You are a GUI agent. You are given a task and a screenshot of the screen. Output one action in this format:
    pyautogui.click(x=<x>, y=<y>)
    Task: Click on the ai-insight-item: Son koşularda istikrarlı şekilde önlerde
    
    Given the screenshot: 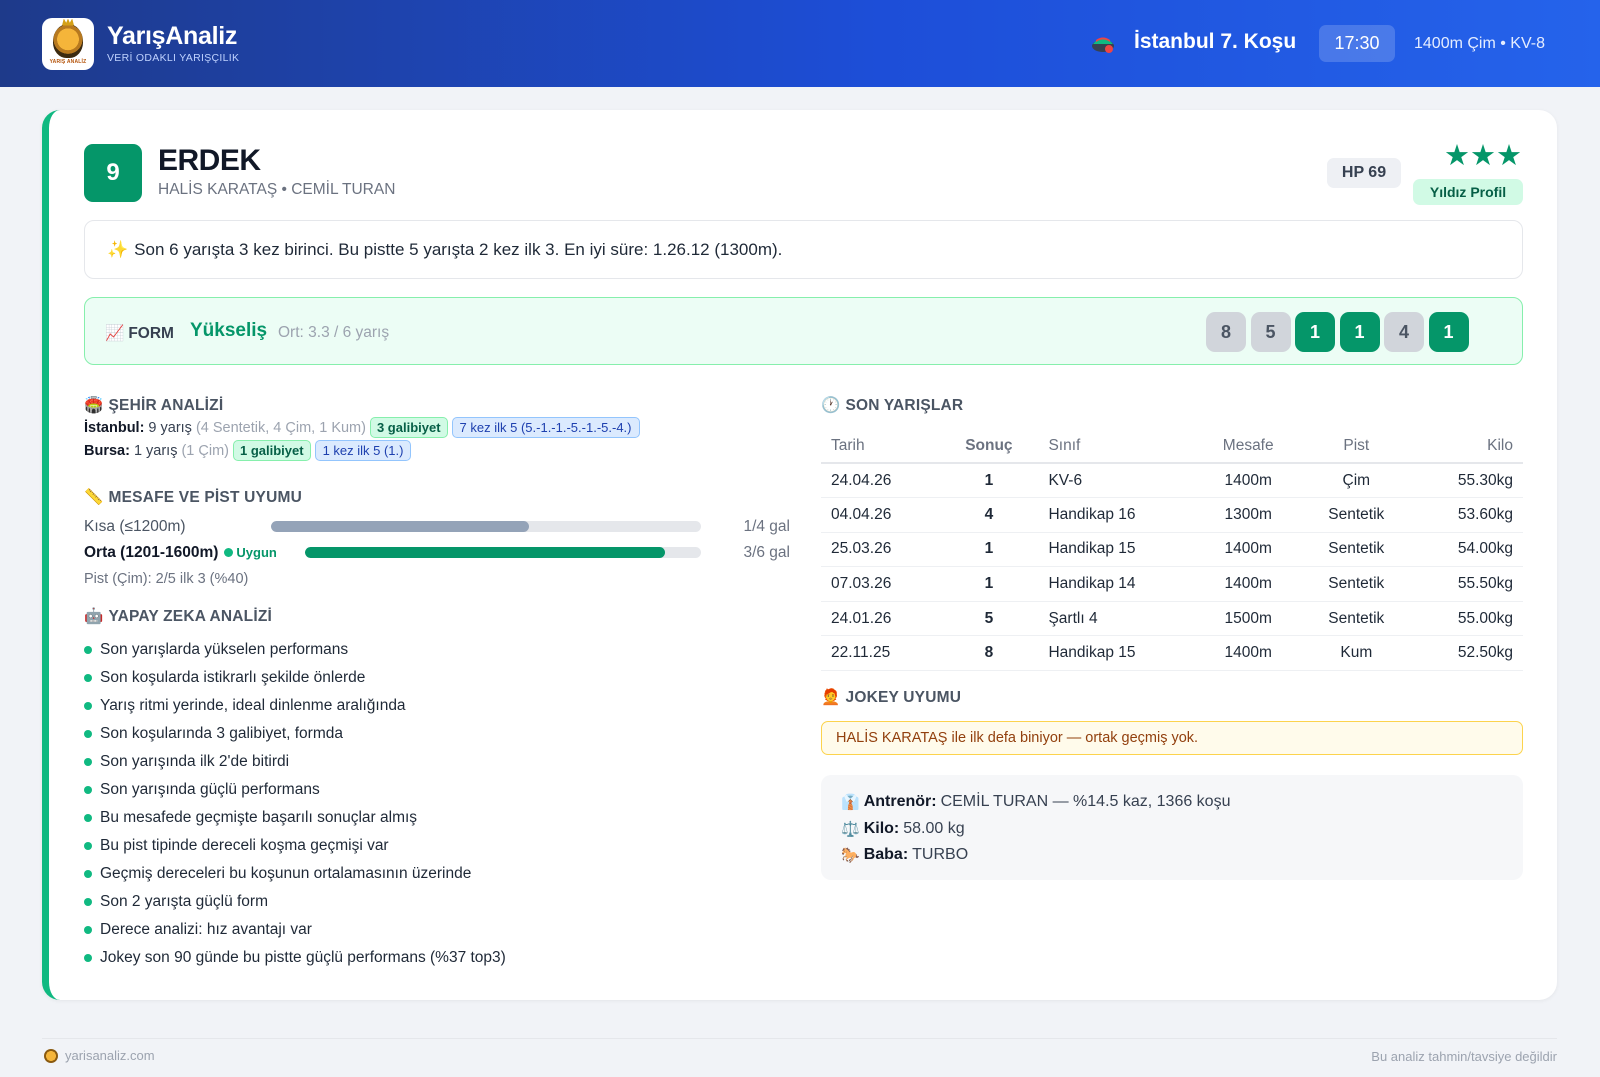 What is the action you would take?
    pyautogui.click(x=295, y=678)
    